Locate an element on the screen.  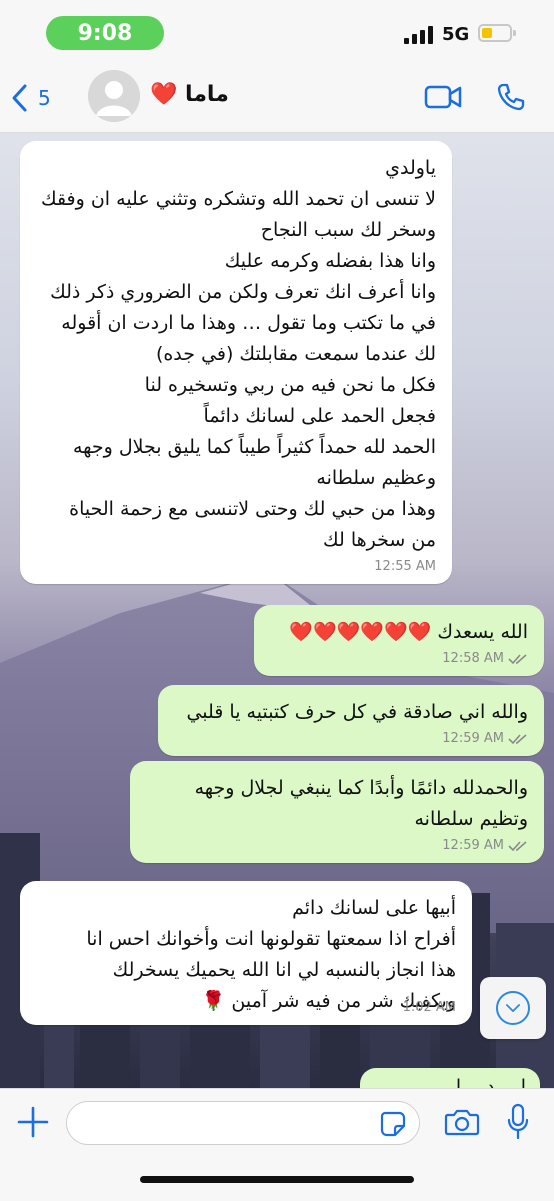
chevron-left-icon is located at coordinates (19, 98).